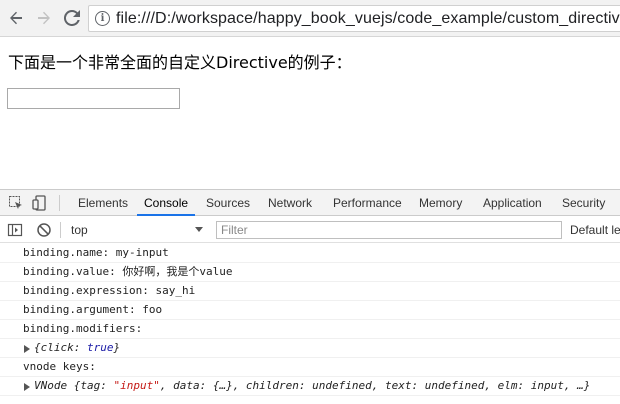 Image resolution: width=620 pixels, height=404 pixels. Describe the element at coordinates (60, 230) in the screenshot. I see `toolbar-divider` at that location.